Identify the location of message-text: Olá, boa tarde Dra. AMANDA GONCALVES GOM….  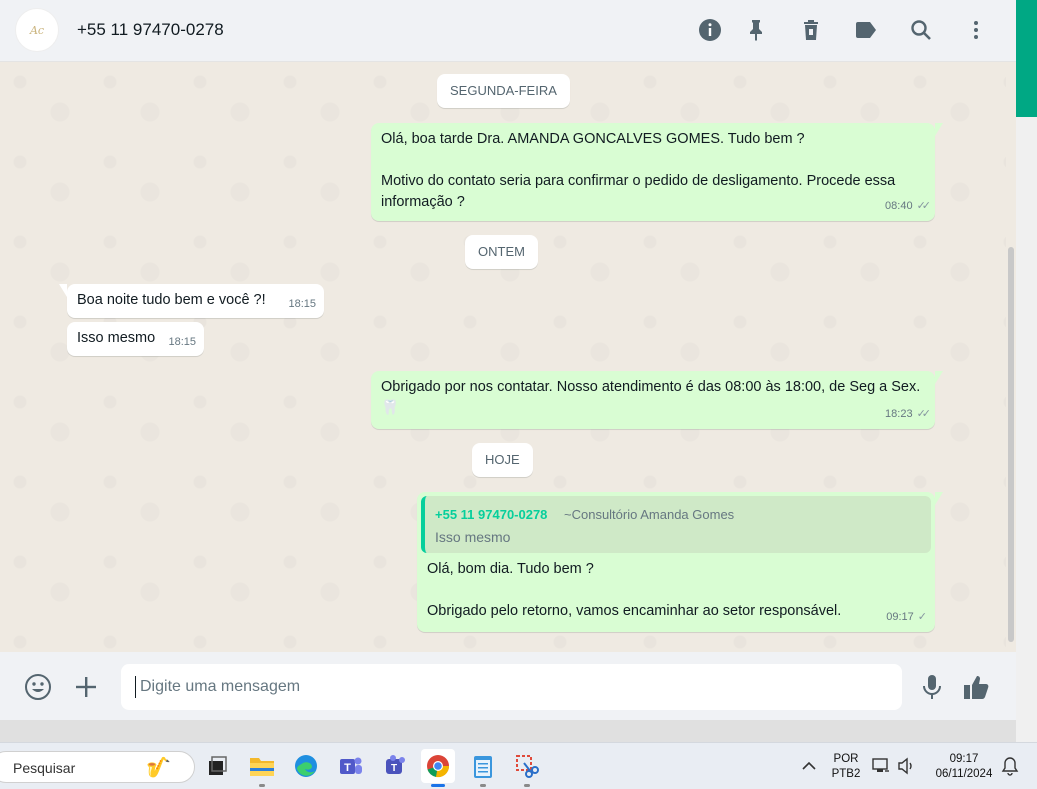
(638, 170).